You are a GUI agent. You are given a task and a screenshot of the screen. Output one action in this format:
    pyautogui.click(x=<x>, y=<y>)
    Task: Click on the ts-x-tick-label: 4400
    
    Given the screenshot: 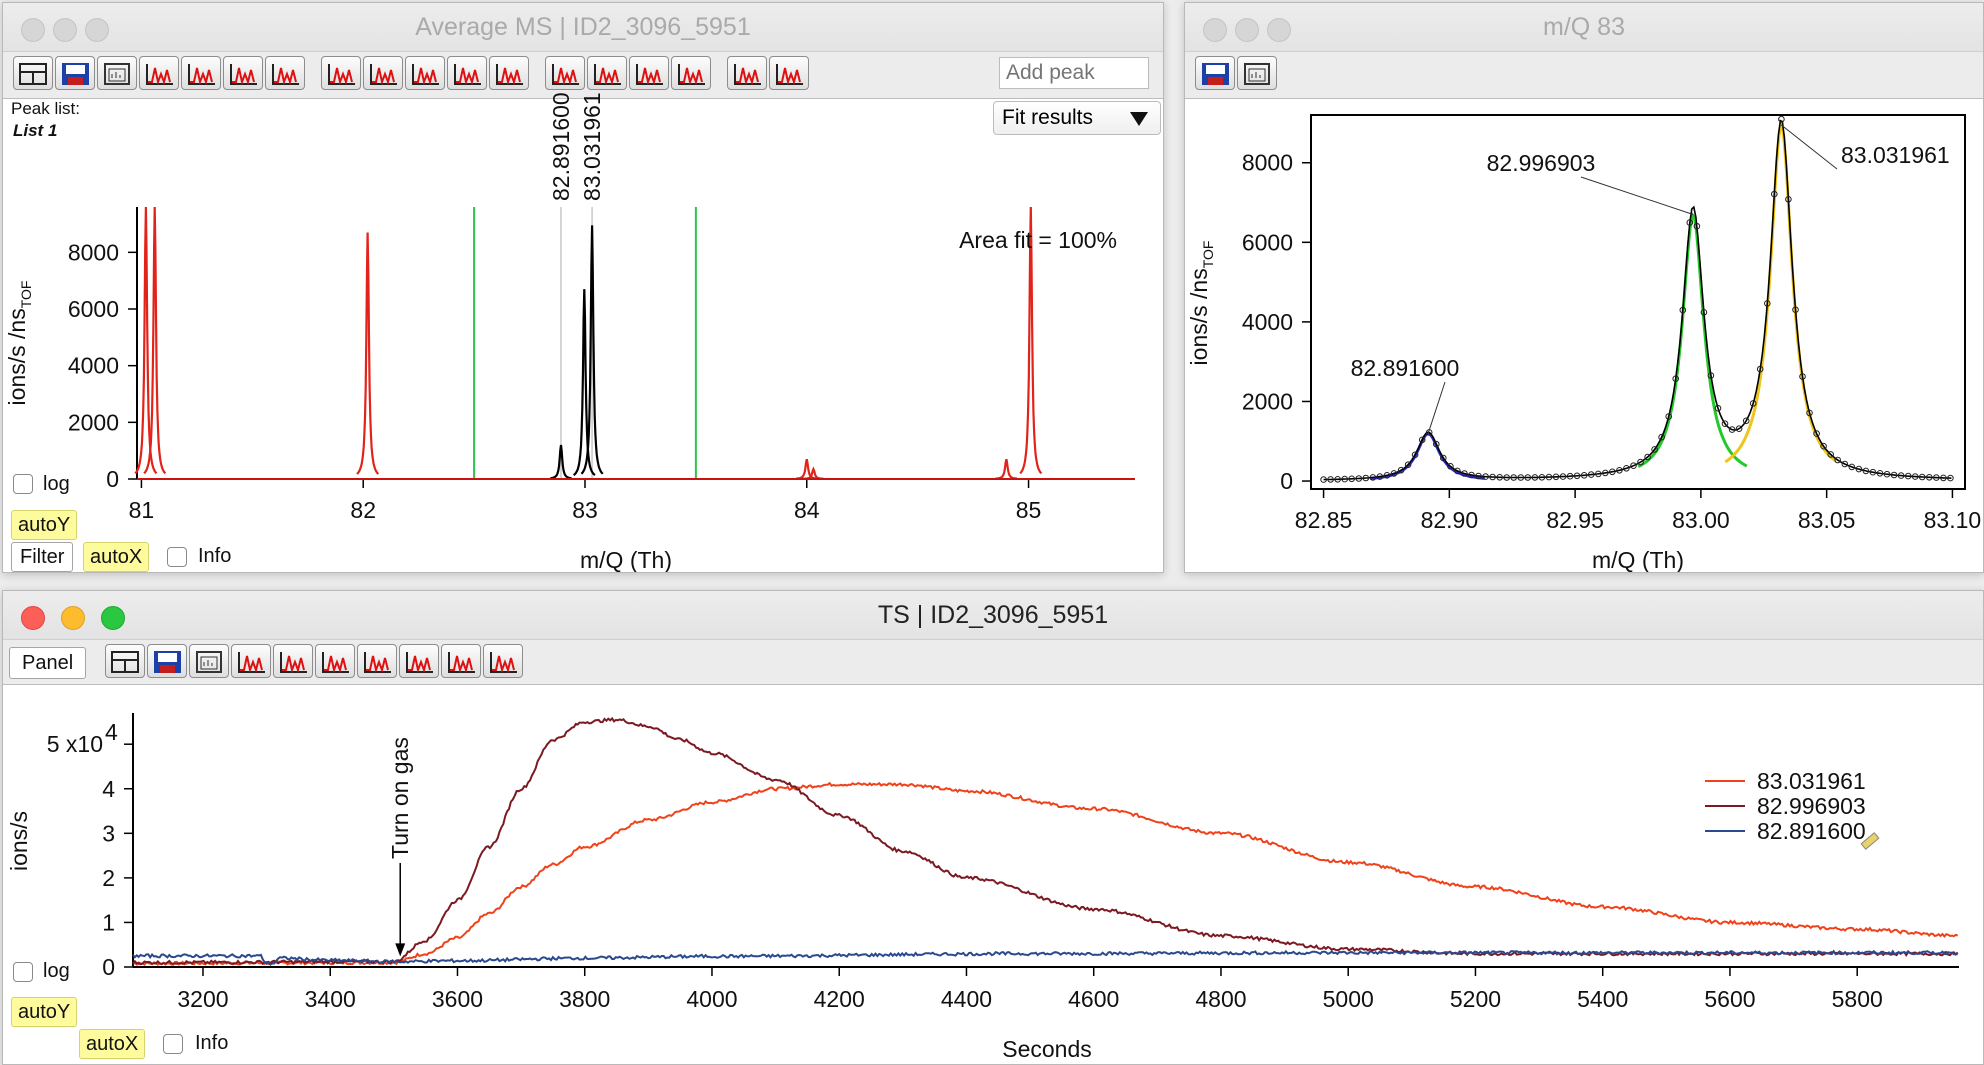 What is the action you would take?
    pyautogui.click(x=966, y=999)
    